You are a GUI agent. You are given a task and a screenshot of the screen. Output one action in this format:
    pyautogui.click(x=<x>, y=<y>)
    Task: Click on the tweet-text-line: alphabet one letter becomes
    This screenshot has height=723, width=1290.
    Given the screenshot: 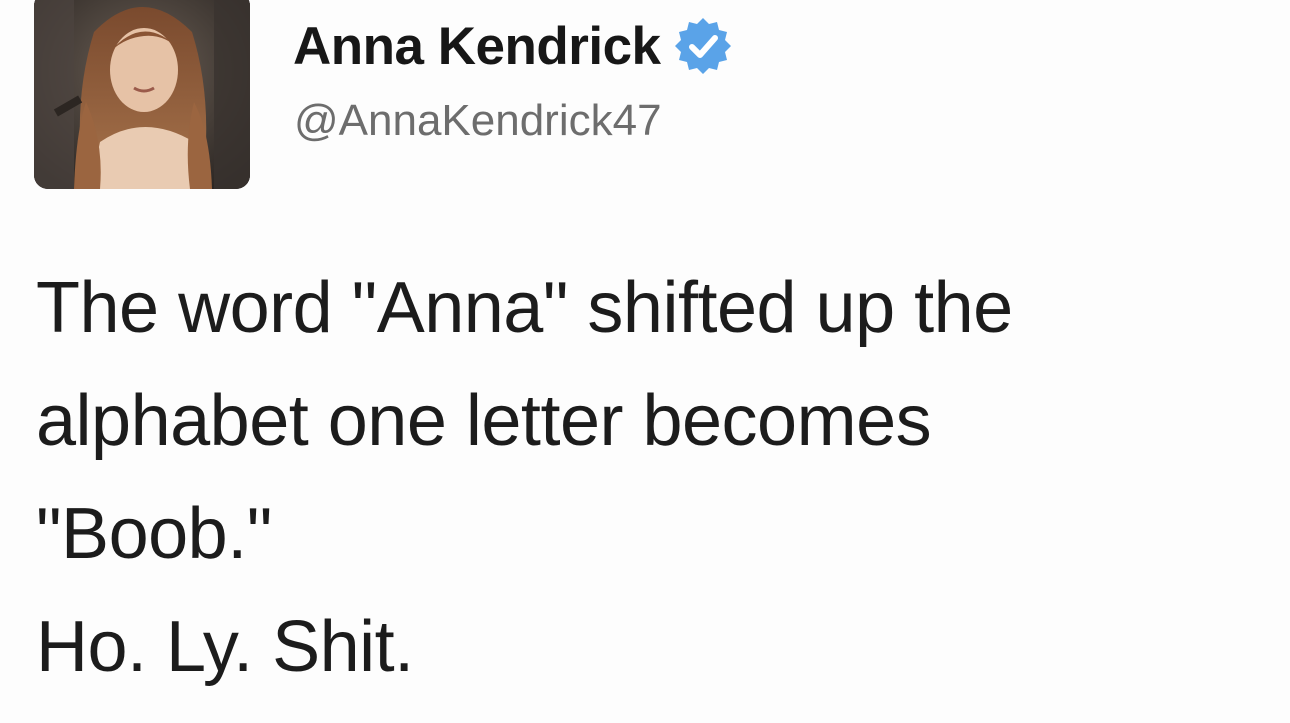 What is the action you would take?
    pyautogui.click(x=484, y=421)
    